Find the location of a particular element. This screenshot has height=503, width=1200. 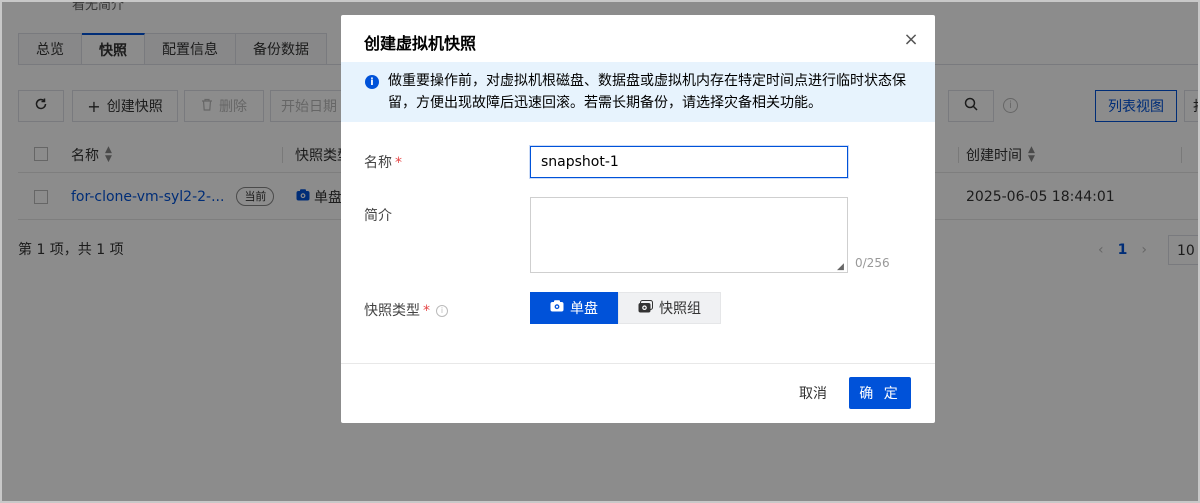

cancel-button: 取消 is located at coordinates (813, 393).